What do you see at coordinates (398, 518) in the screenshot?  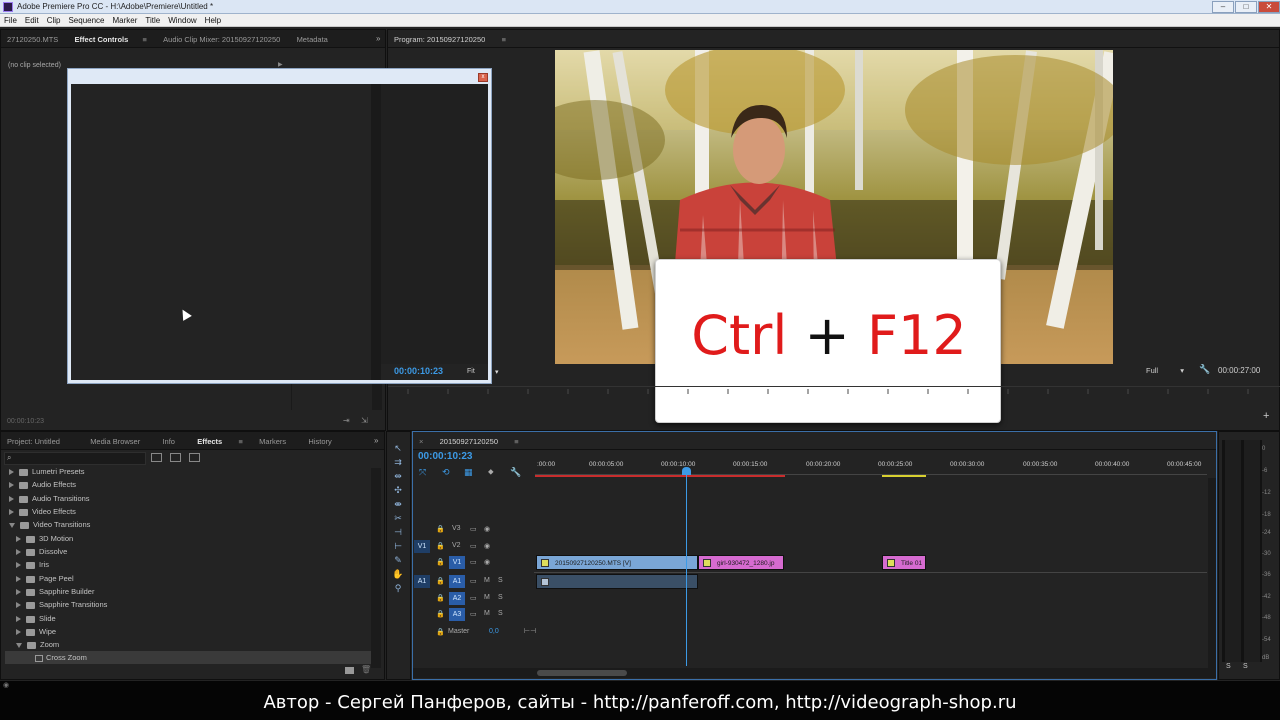 I see `razor-tool-icon: ✂` at bounding box center [398, 518].